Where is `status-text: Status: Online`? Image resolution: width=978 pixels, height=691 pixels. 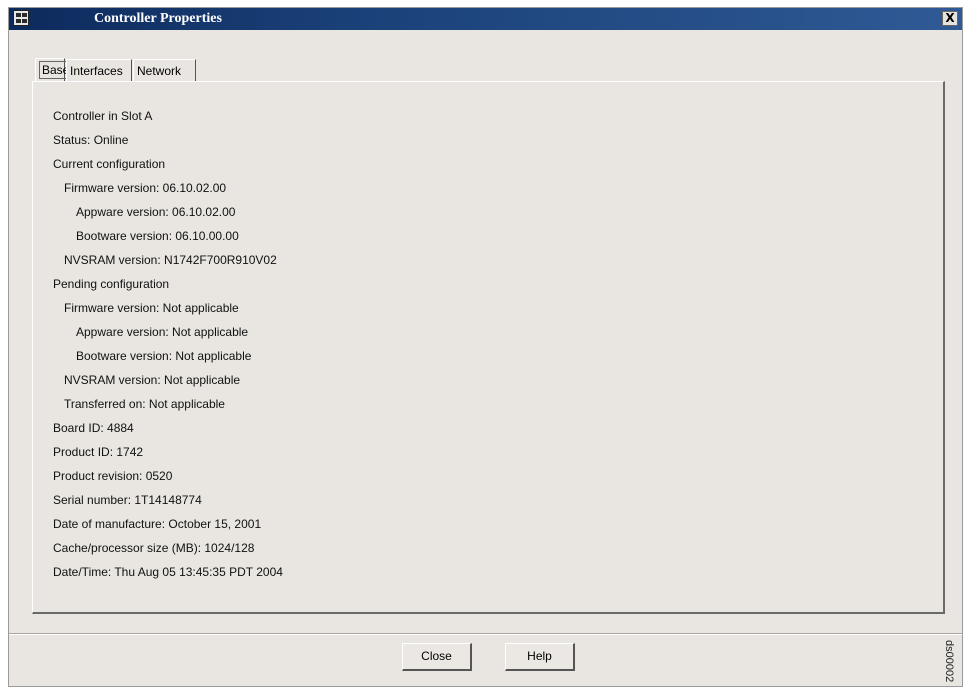 status-text: Status: Online is located at coordinates (91, 140).